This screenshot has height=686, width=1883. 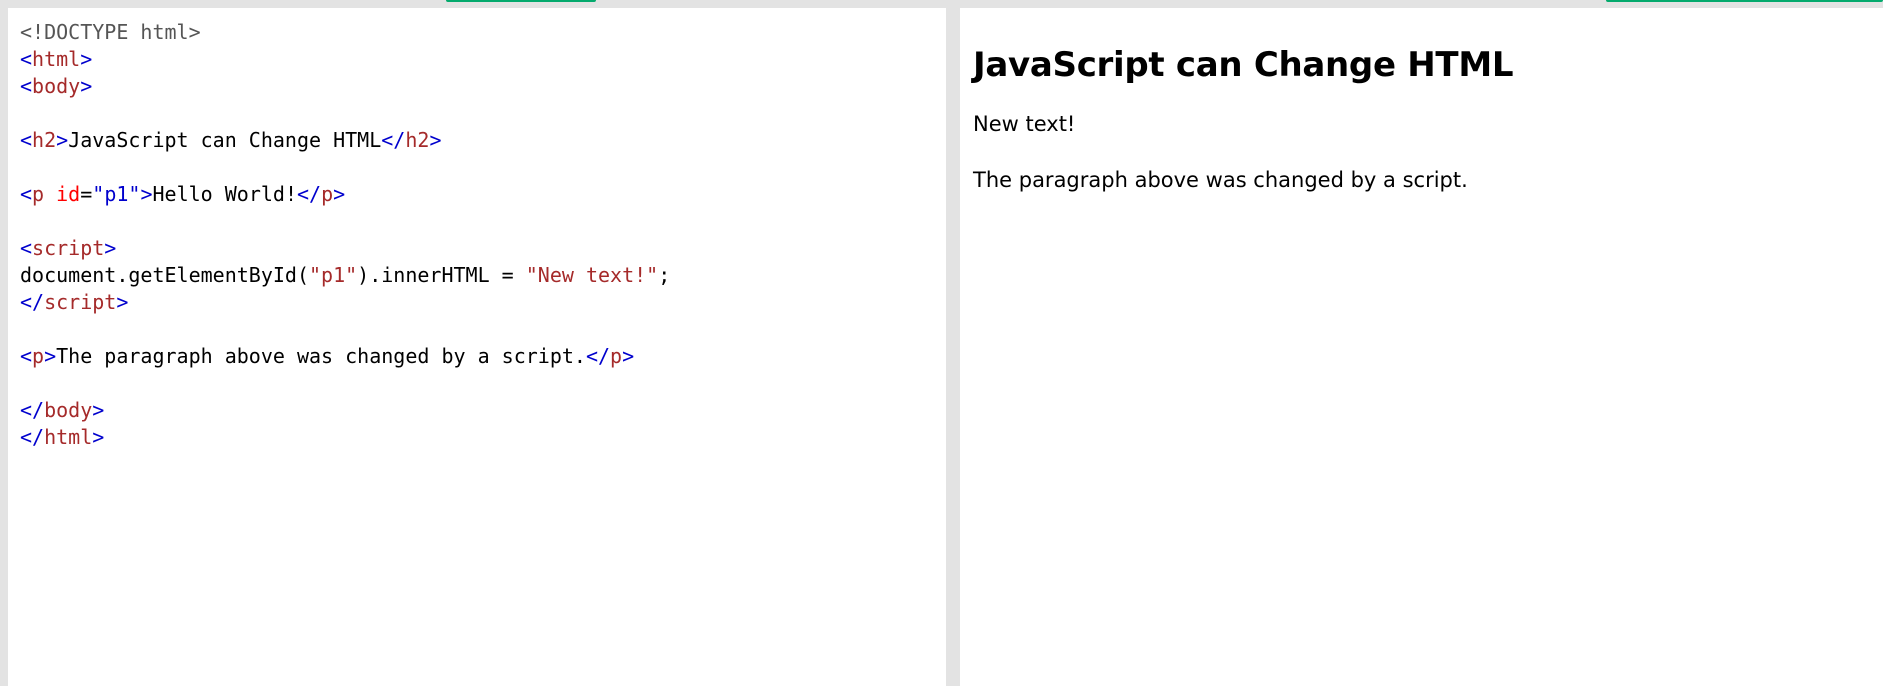 What do you see at coordinates (183, 194) in the screenshot?
I see `code-line-p1: <p id="p1">Hello World!</p>` at bounding box center [183, 194].